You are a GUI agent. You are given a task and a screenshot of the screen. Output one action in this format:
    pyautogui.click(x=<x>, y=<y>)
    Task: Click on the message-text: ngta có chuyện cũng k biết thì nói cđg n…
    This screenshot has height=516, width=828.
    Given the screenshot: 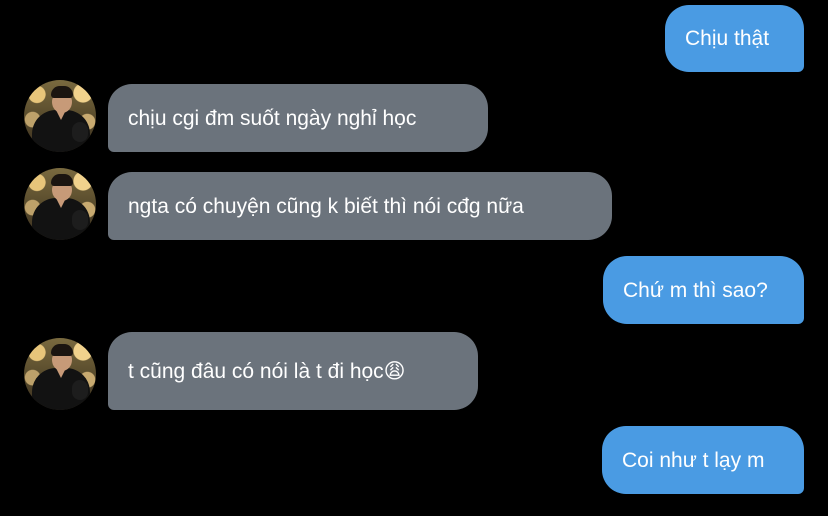 What is the action you would take?
    pyautogui.click(x=326, y=206)
    